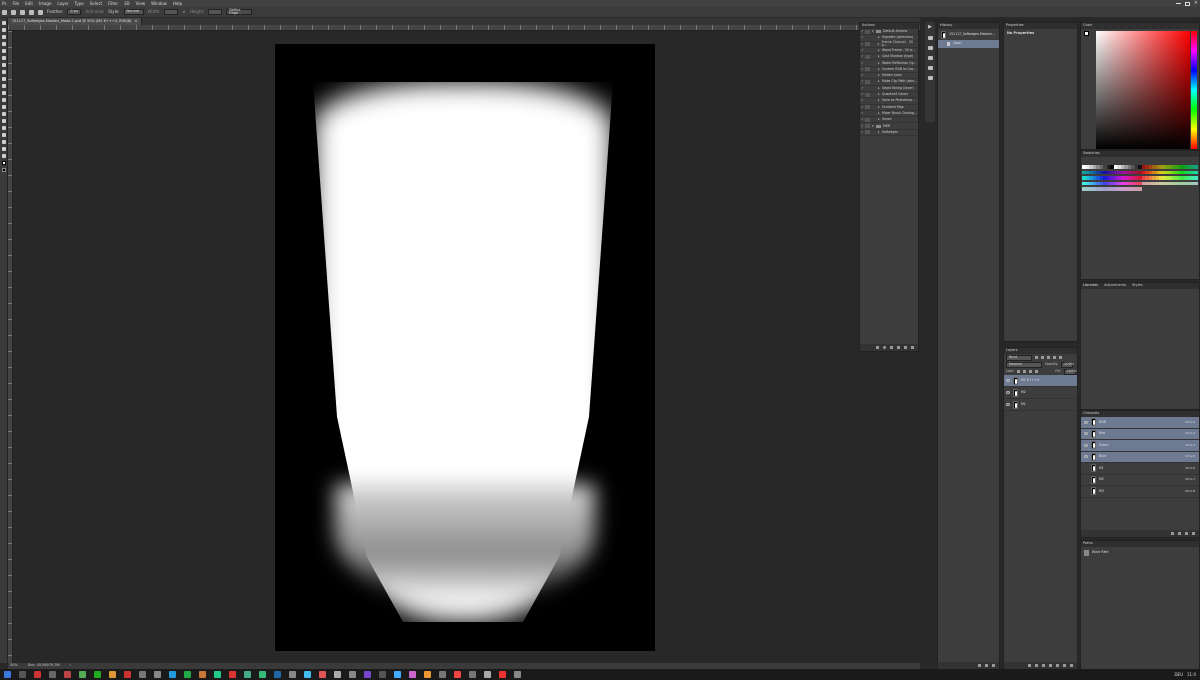 The height and width of the screenshot is (680, 1200). Describe the element at coordinates (159, 3) in the screenshot. I see `menu-item-window: Window` at that location.